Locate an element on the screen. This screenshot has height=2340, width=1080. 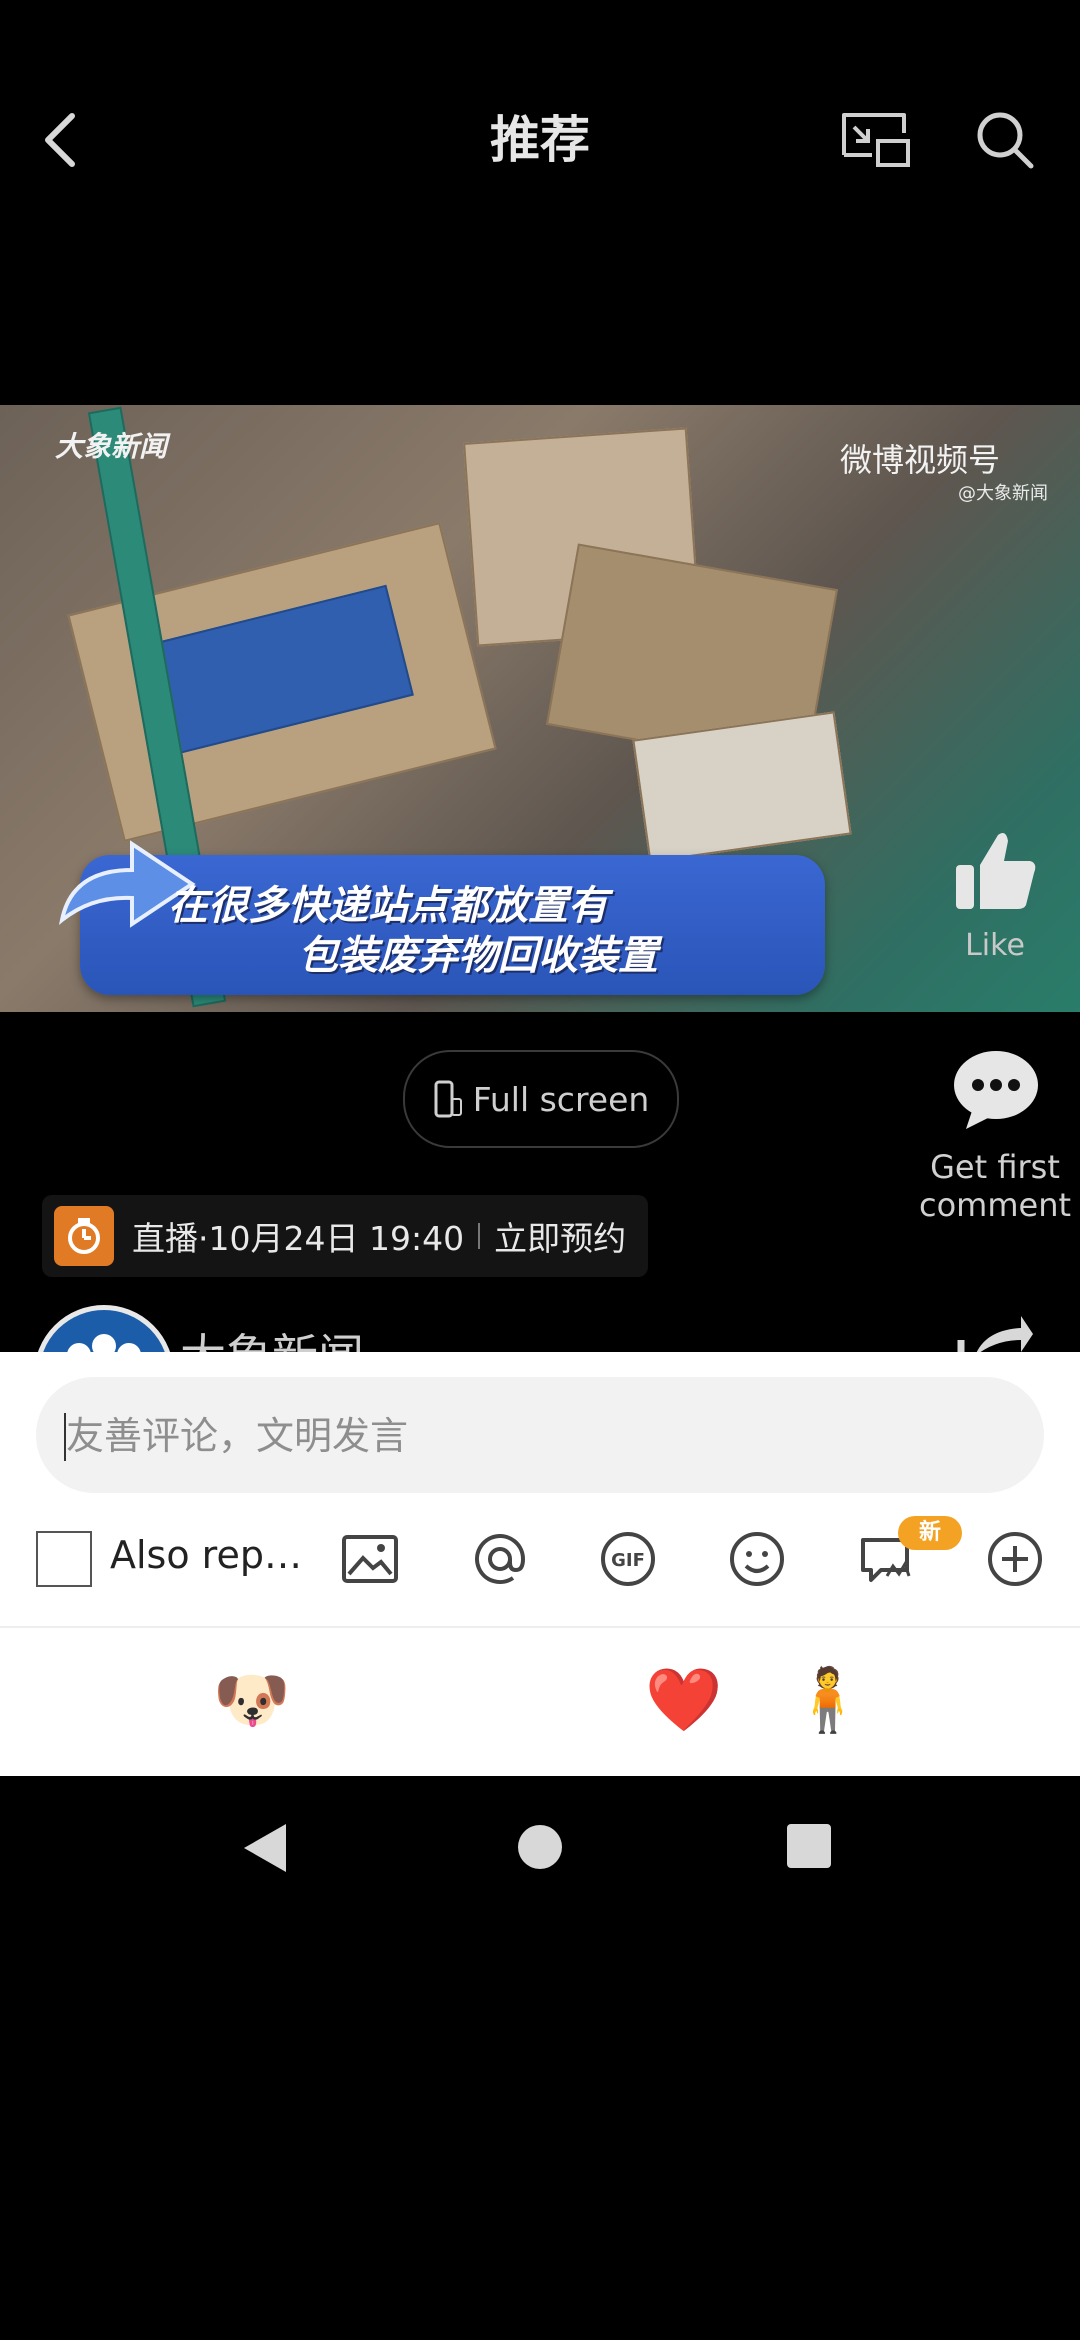
new-badge: 新 is located at coordinates (930, 1533).